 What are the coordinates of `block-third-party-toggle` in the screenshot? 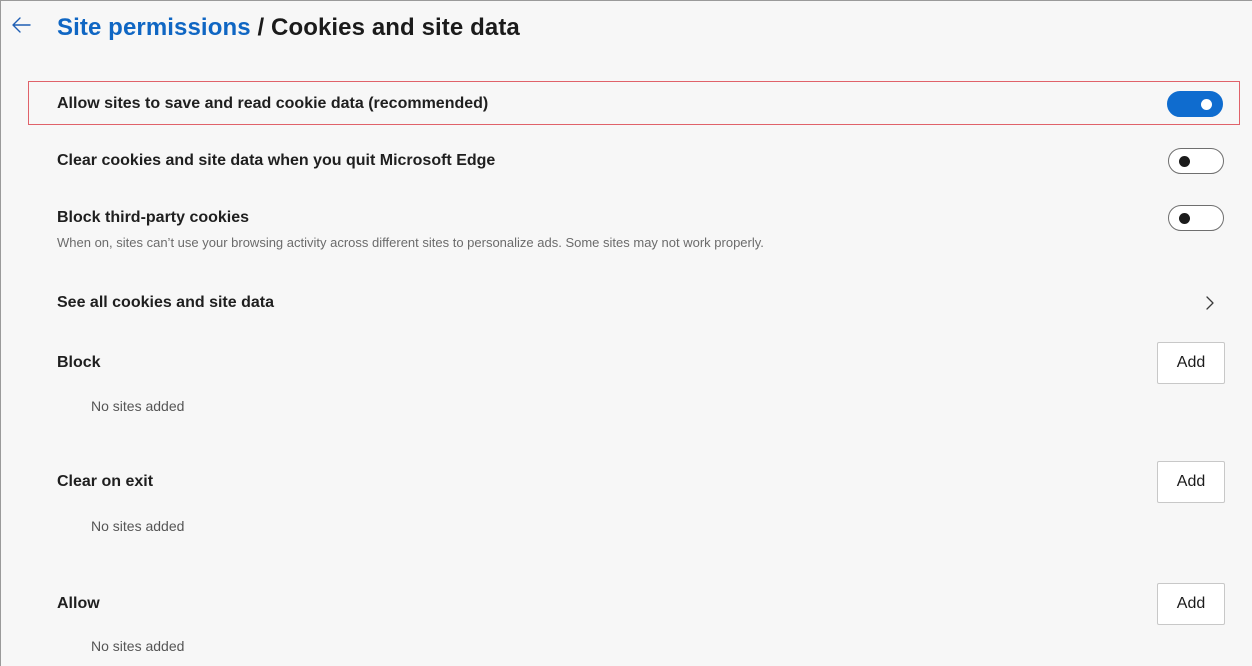 It's located at (1196, 218).